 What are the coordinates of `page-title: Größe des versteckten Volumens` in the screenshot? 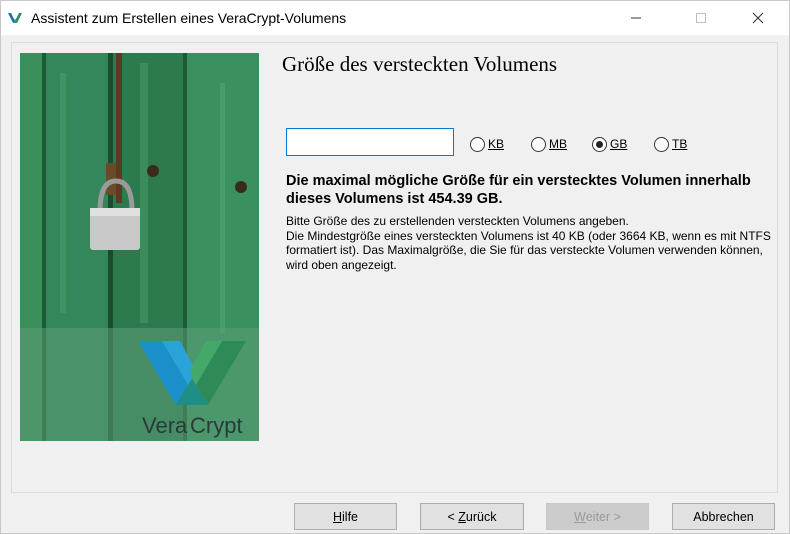 It's located at (420, 64).